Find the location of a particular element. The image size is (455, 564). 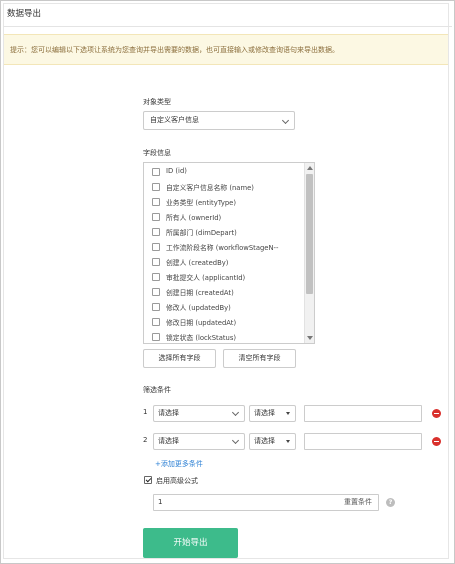

field-item: 自定义客户信息名称 (name) is located at coordinates (224, 187).